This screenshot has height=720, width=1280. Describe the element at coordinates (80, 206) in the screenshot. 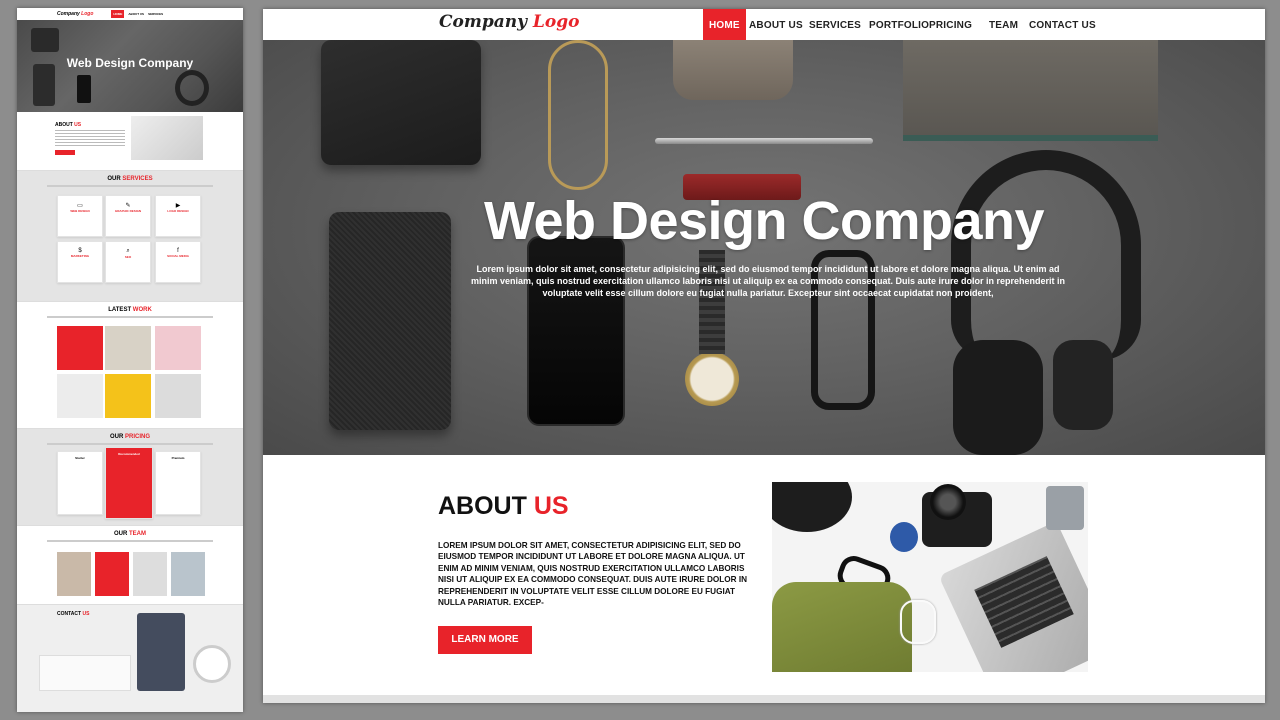

I see `monitor-icon: ▭` at that location.